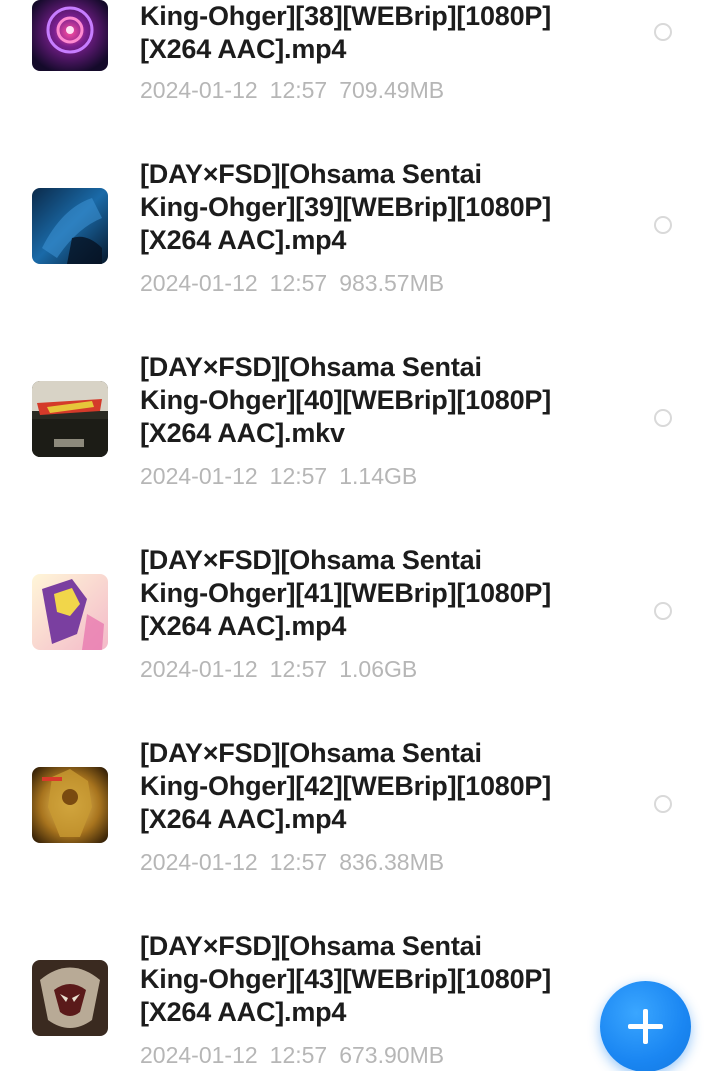 This screenshot has height=1071, width=719. I want to click on file-size: 709.49MB, so click(392, 90).